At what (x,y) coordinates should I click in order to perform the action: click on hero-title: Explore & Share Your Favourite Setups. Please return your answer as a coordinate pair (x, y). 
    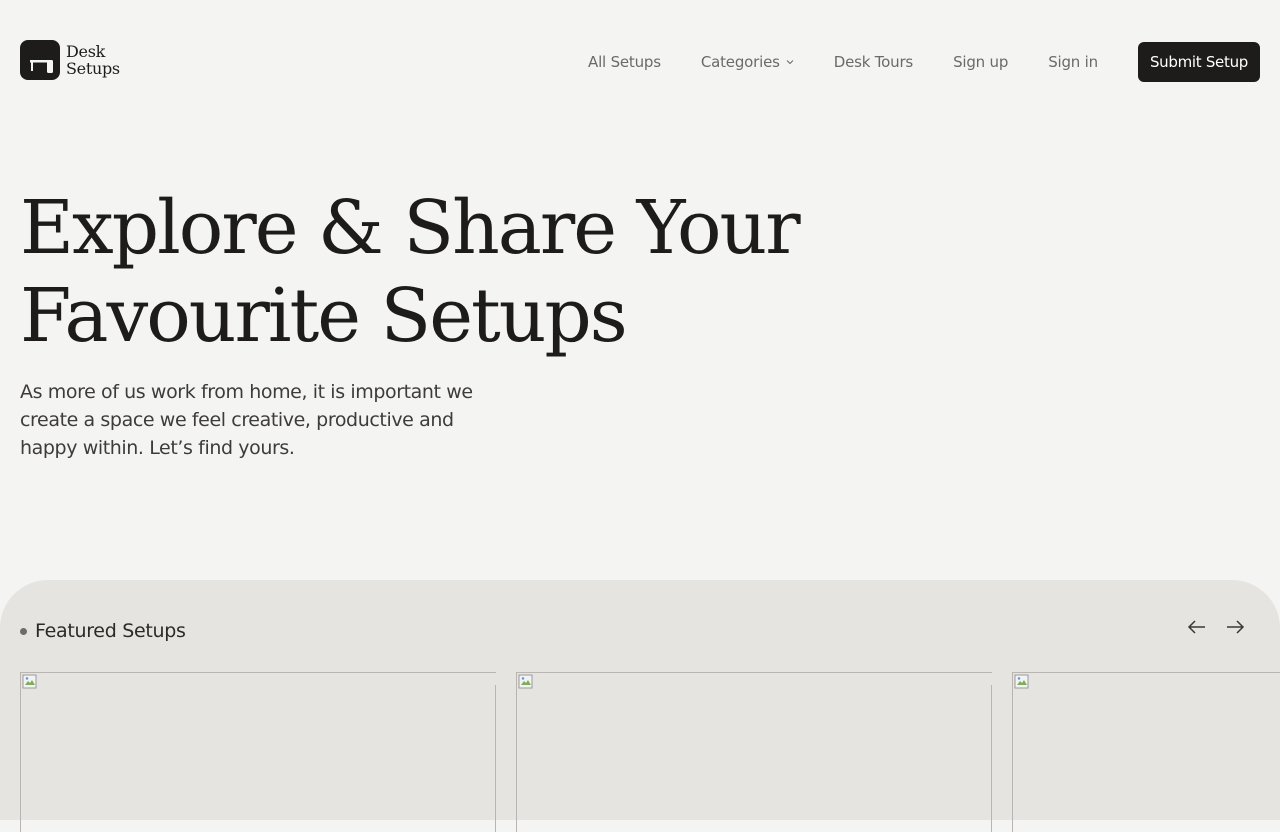
    Looking at the image, I should click on (470, 272).